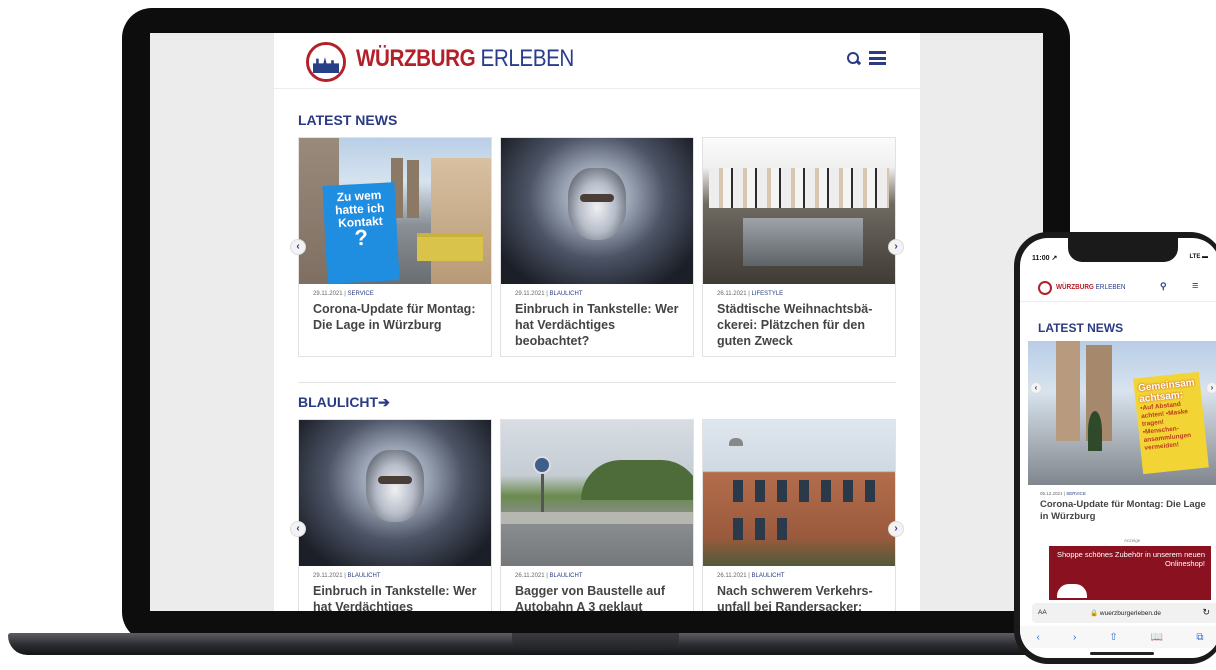  I want to click on phone-logo: WÜRZBURG ERLEBEN, so click(1090, 286).